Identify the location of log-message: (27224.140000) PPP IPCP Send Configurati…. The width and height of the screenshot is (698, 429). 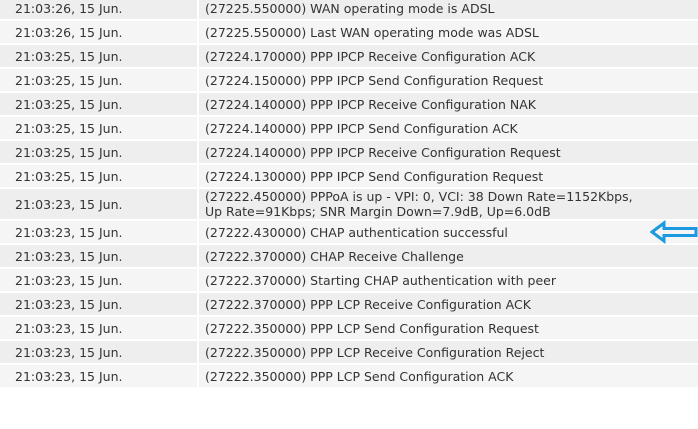
(448, 129).